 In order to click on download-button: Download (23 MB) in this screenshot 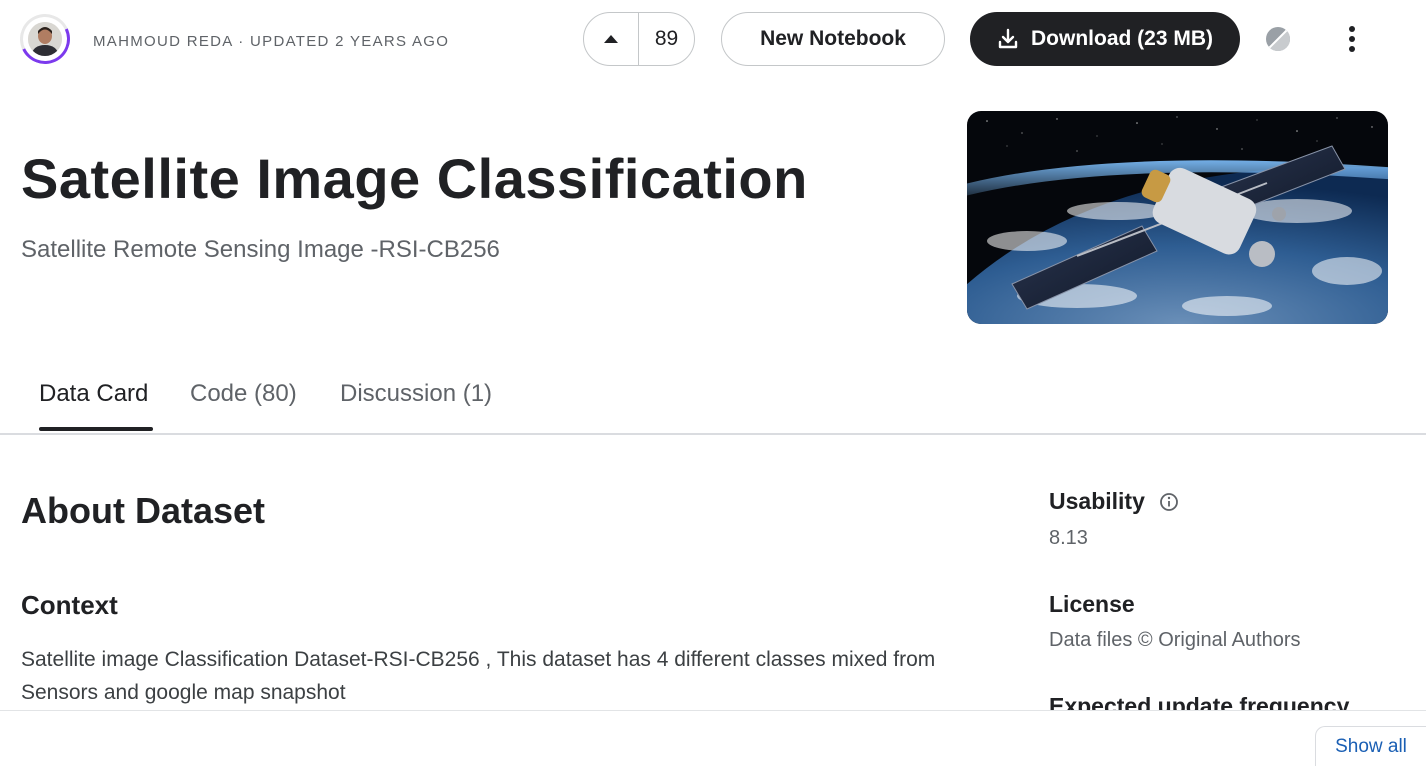, I will do `click(1105, 39)`.